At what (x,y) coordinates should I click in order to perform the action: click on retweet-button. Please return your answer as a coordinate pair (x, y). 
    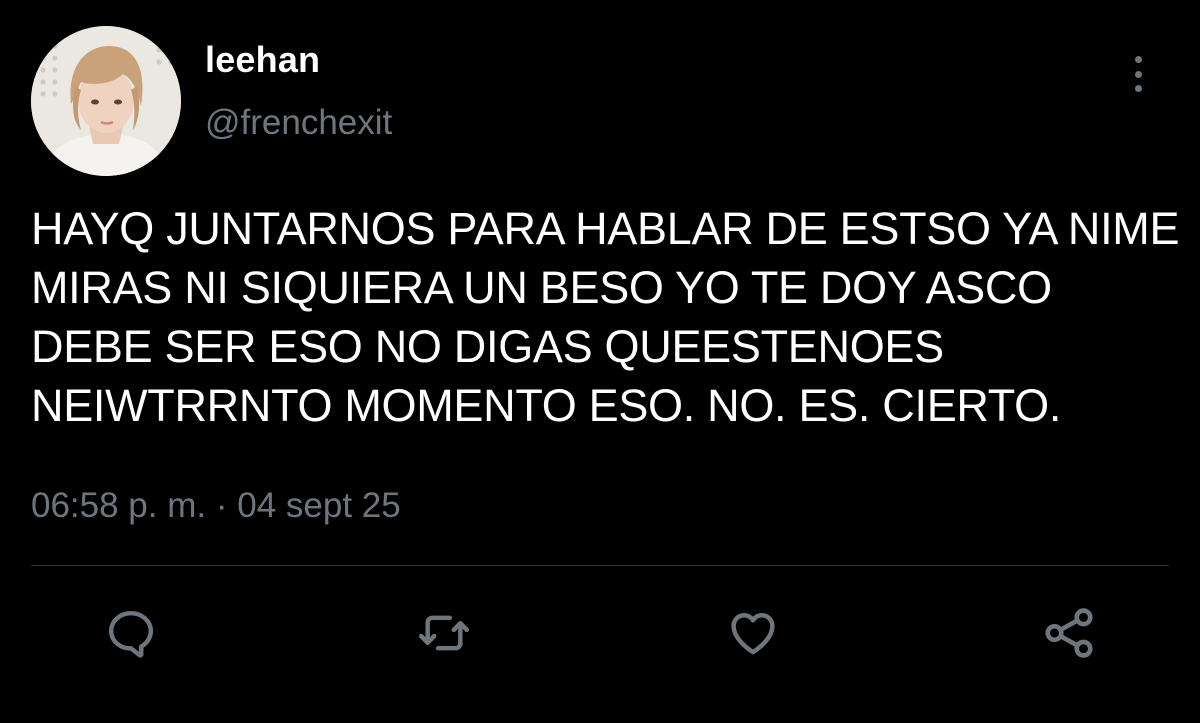
    Looking at the image, I should click on (444, 633).